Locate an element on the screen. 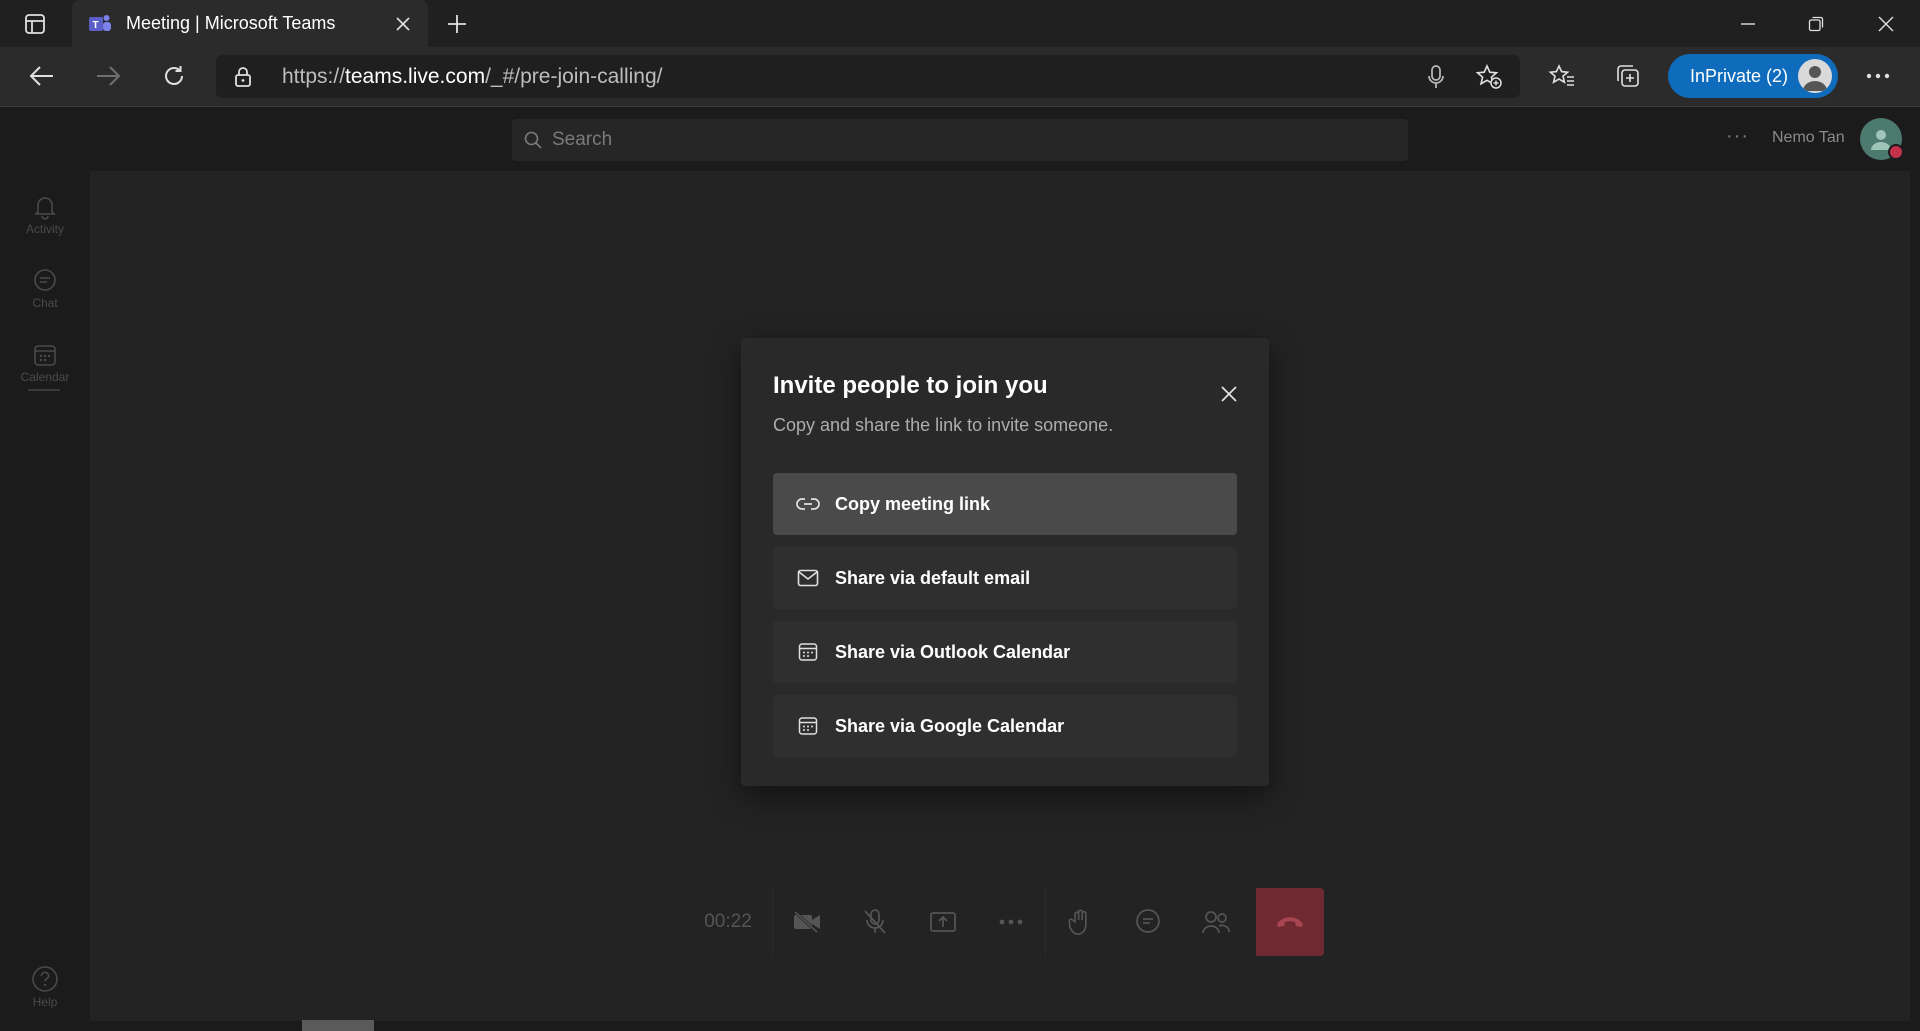 The height and width of the screenshot is (1031, 1920). inprivate-label: InPrivate (2) is located at coordinates (1739, 75).